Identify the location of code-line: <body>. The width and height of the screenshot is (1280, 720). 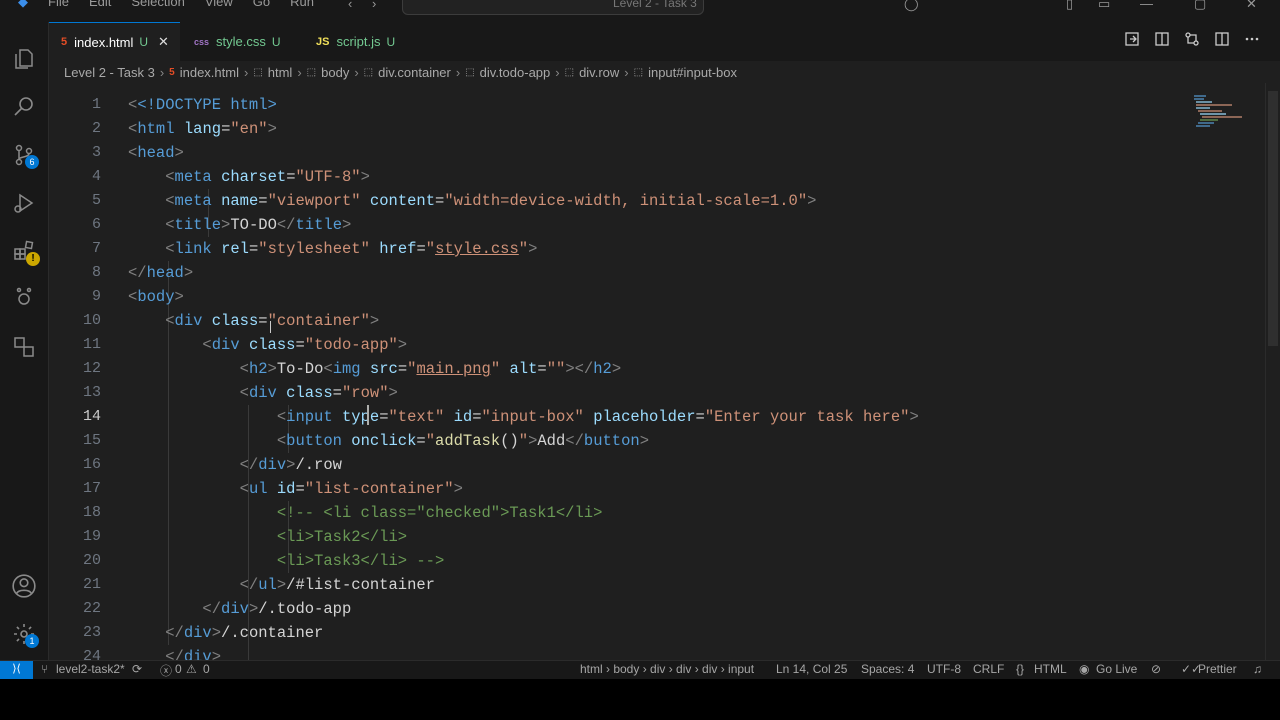
(156, 297).